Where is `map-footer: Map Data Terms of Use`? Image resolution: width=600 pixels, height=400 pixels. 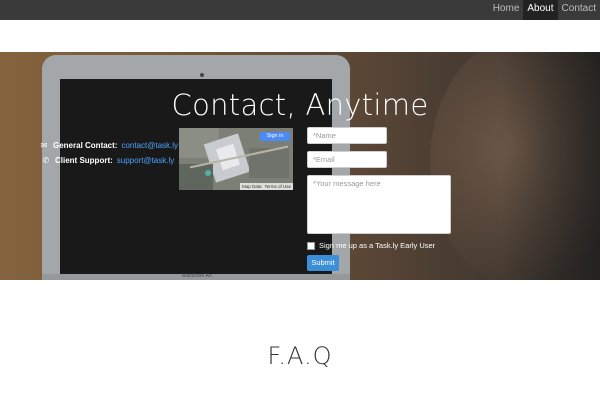 map-footer: Map Data Terms of Use is located at coordinates (266, 186).